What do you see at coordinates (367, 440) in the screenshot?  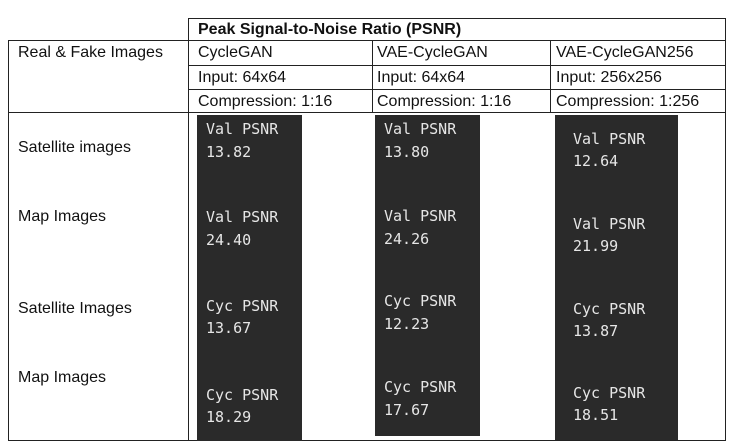 I see `table-border-bottom` at bounding box center [367, 440].